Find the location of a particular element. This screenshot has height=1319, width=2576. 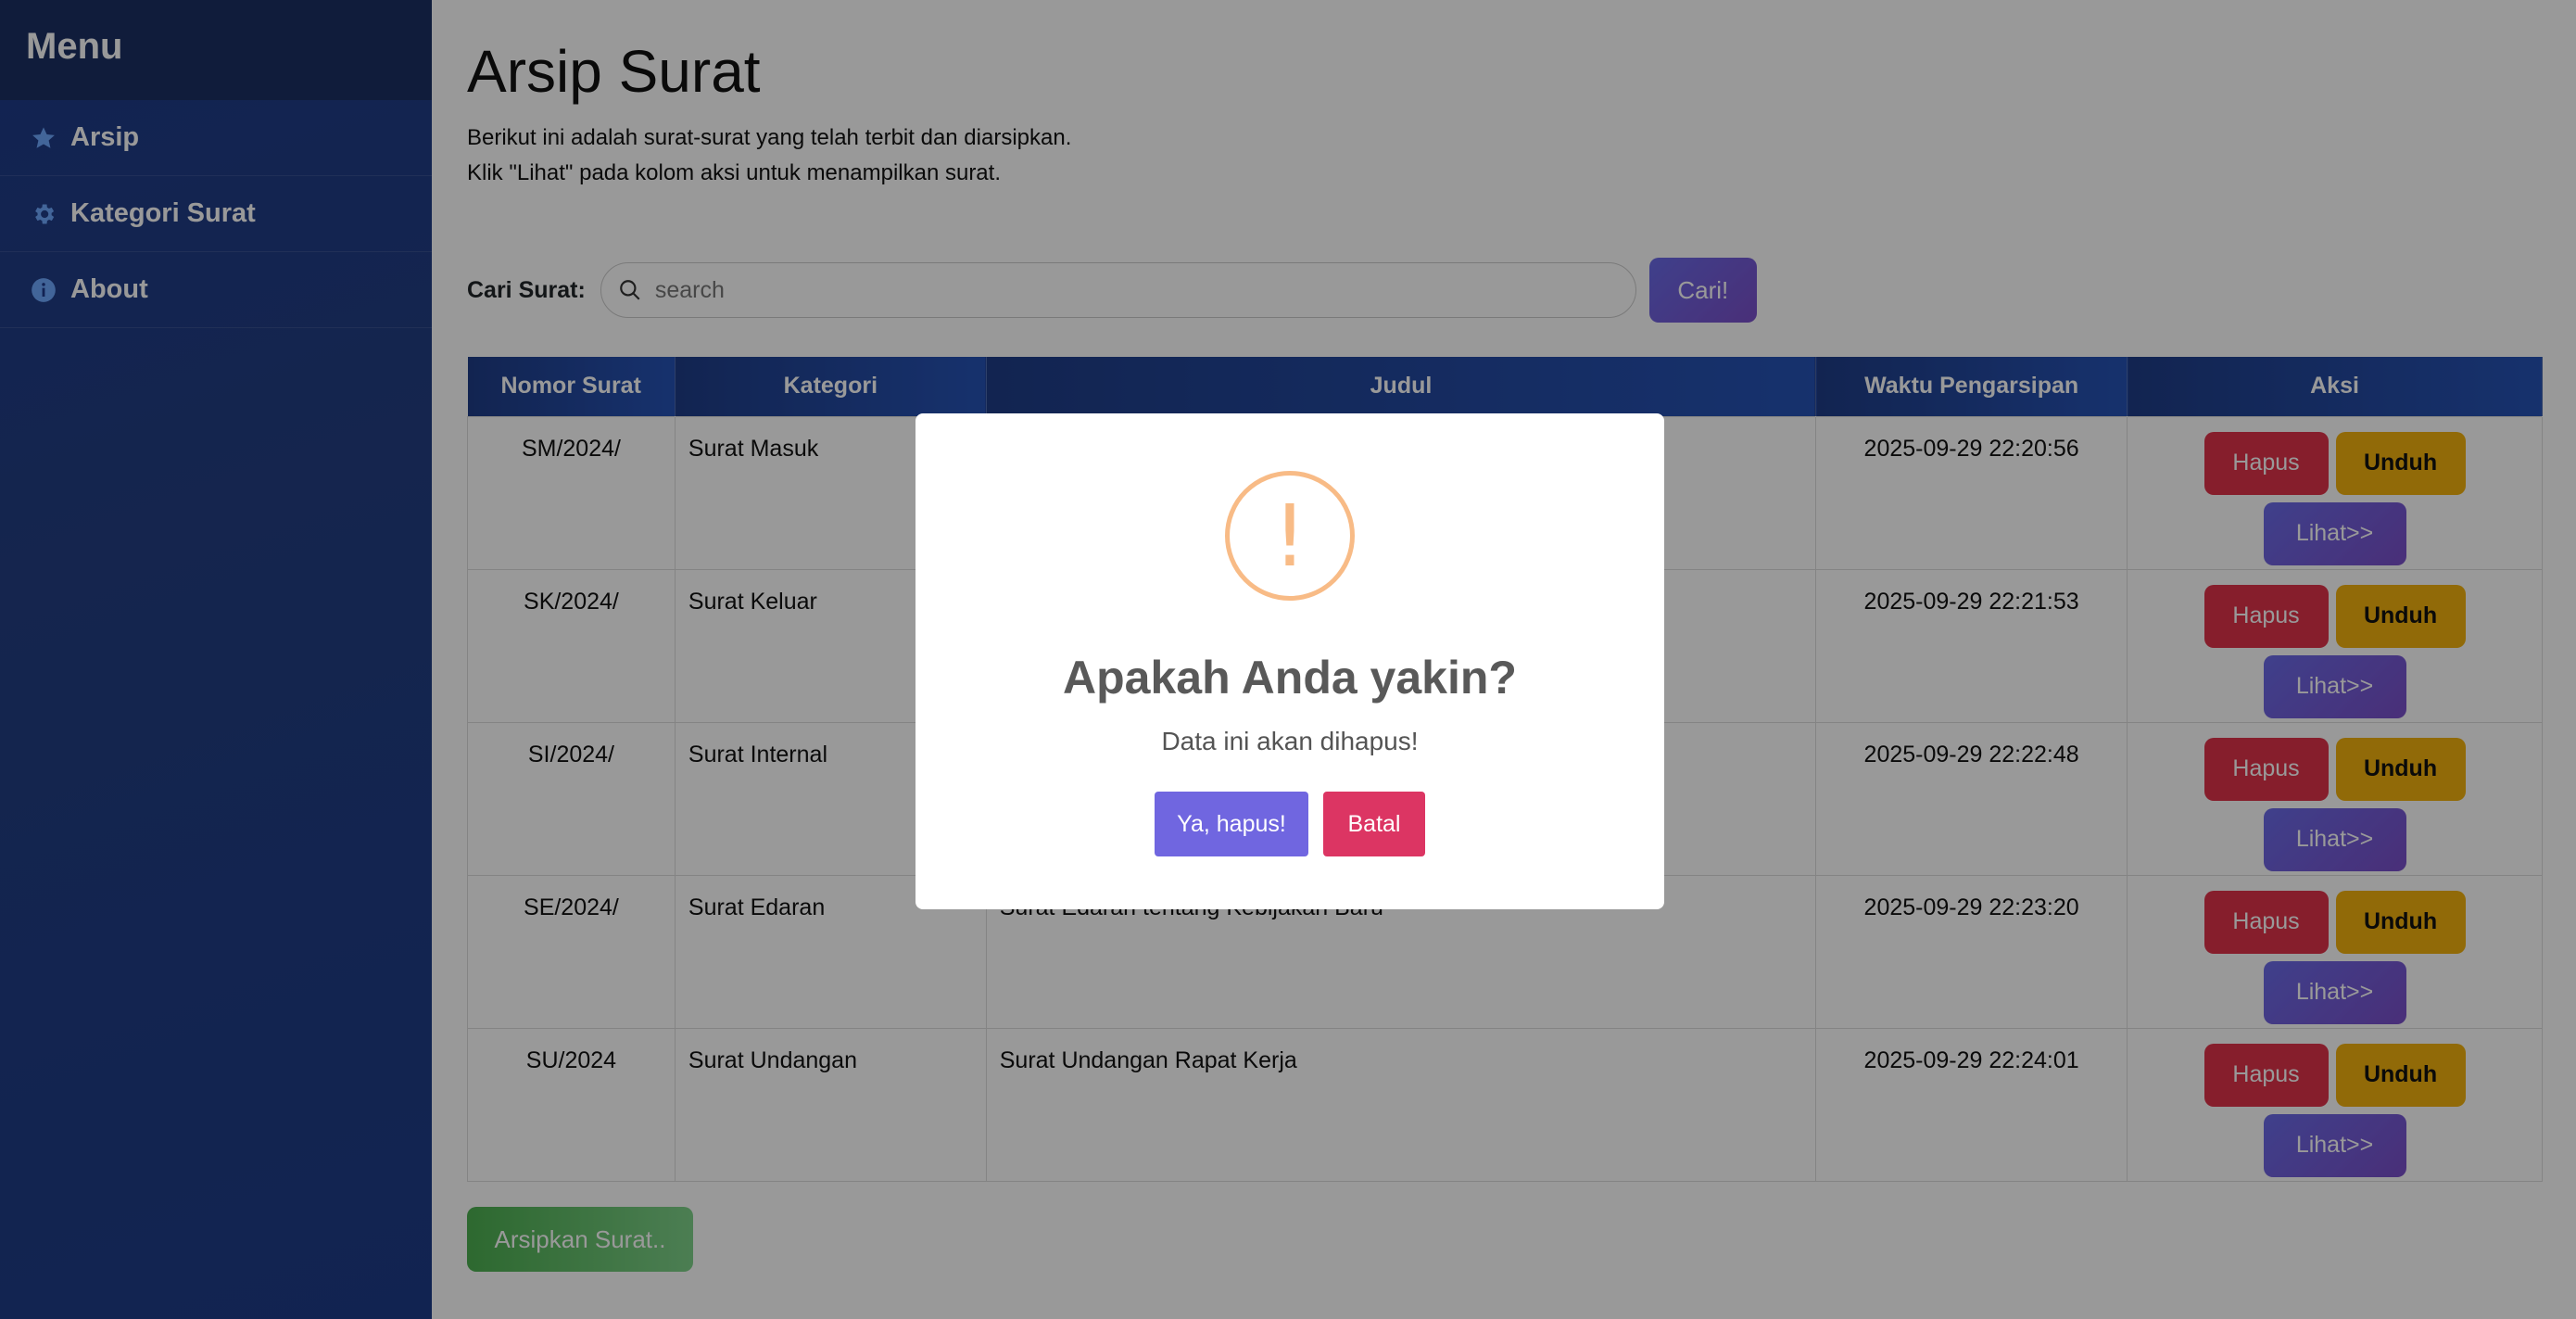

dialog-title: Apakah Anda yakin? is located at coordinates (1290, 678).